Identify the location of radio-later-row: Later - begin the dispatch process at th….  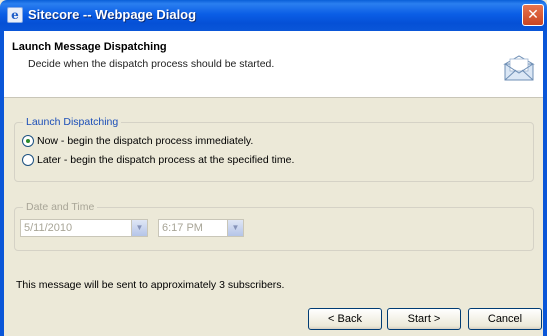
(158, 160).